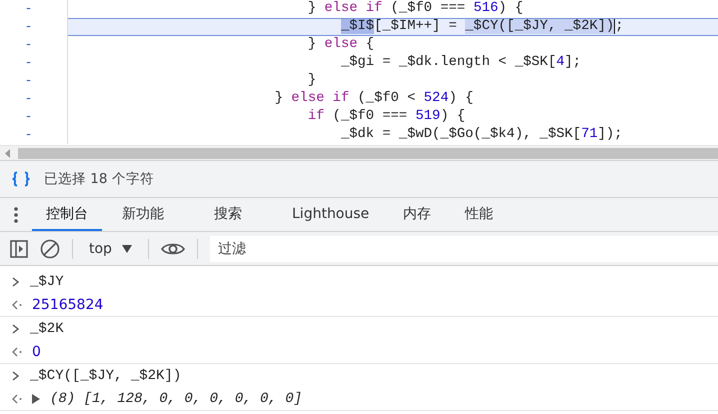 The width and height of the screenshot is (718, 414). Describe the element at coordinates (368, 153) in the screenshot. I see `scrollbar-thumb` at that location.